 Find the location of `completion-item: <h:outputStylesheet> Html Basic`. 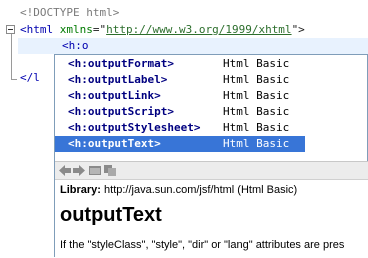

completion-item: <h:outputStylesheet> Html Basic is located at coordinates (180, 128).